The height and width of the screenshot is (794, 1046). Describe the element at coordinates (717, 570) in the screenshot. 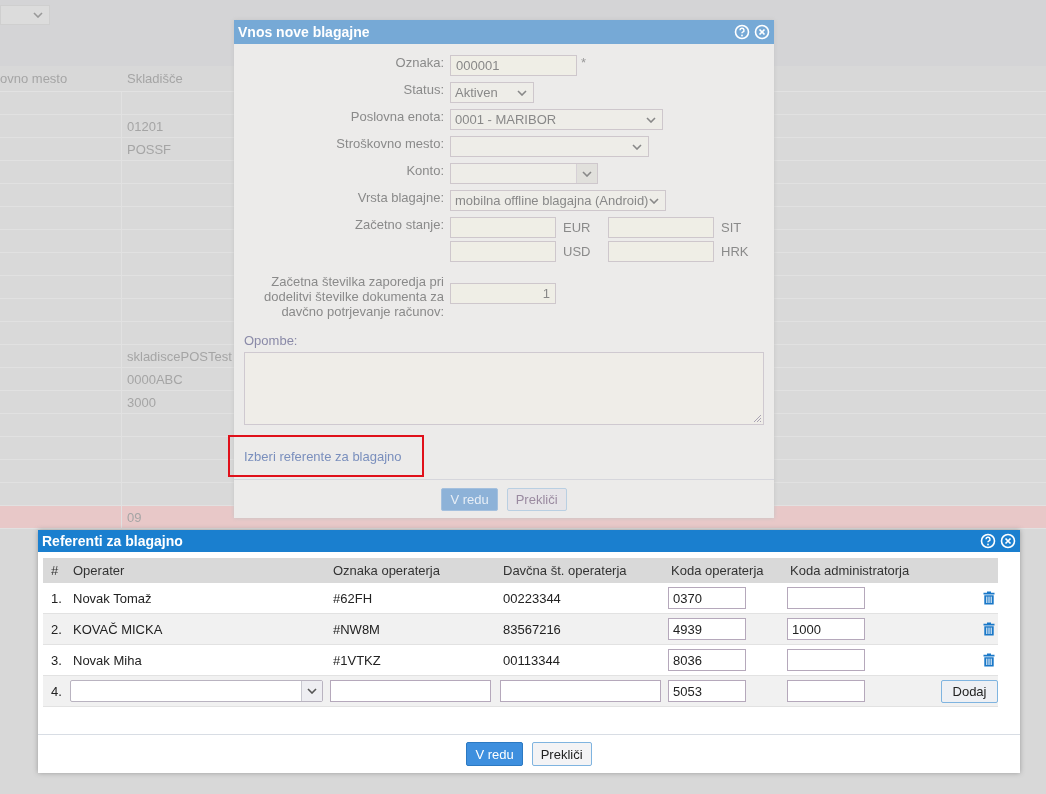

I see `column-header: Koda operaterja` at that location.